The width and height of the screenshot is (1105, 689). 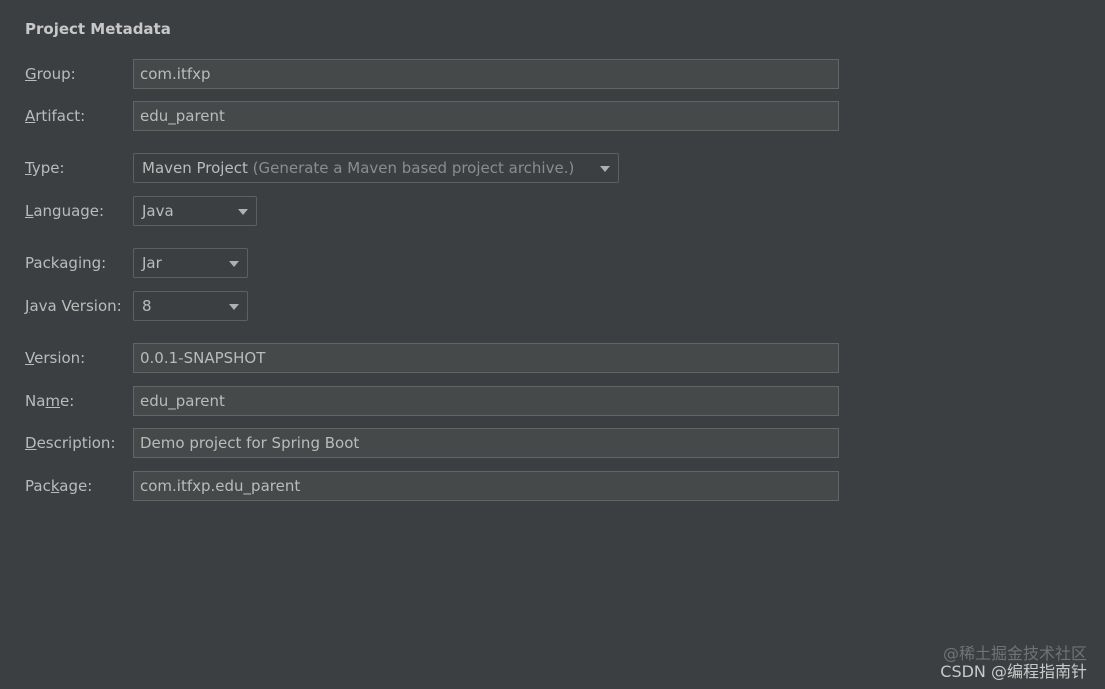 I want to click on watermark-line-2: CSDN @编程指南针, so click(x=1013, y=671).